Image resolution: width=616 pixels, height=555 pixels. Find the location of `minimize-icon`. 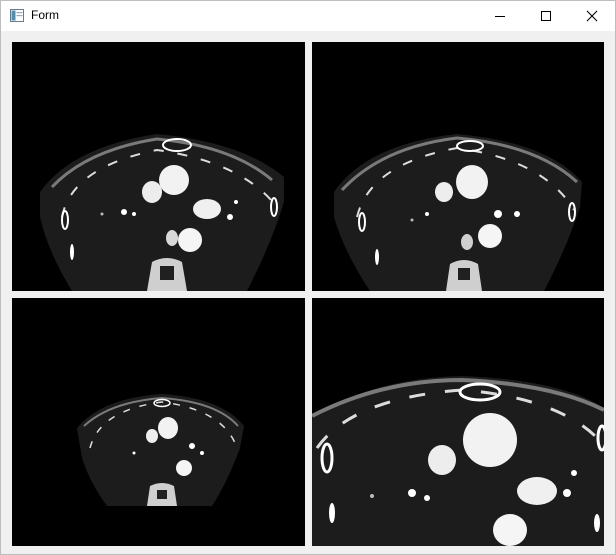

minimize-icon is located at coordinates (500, 16).